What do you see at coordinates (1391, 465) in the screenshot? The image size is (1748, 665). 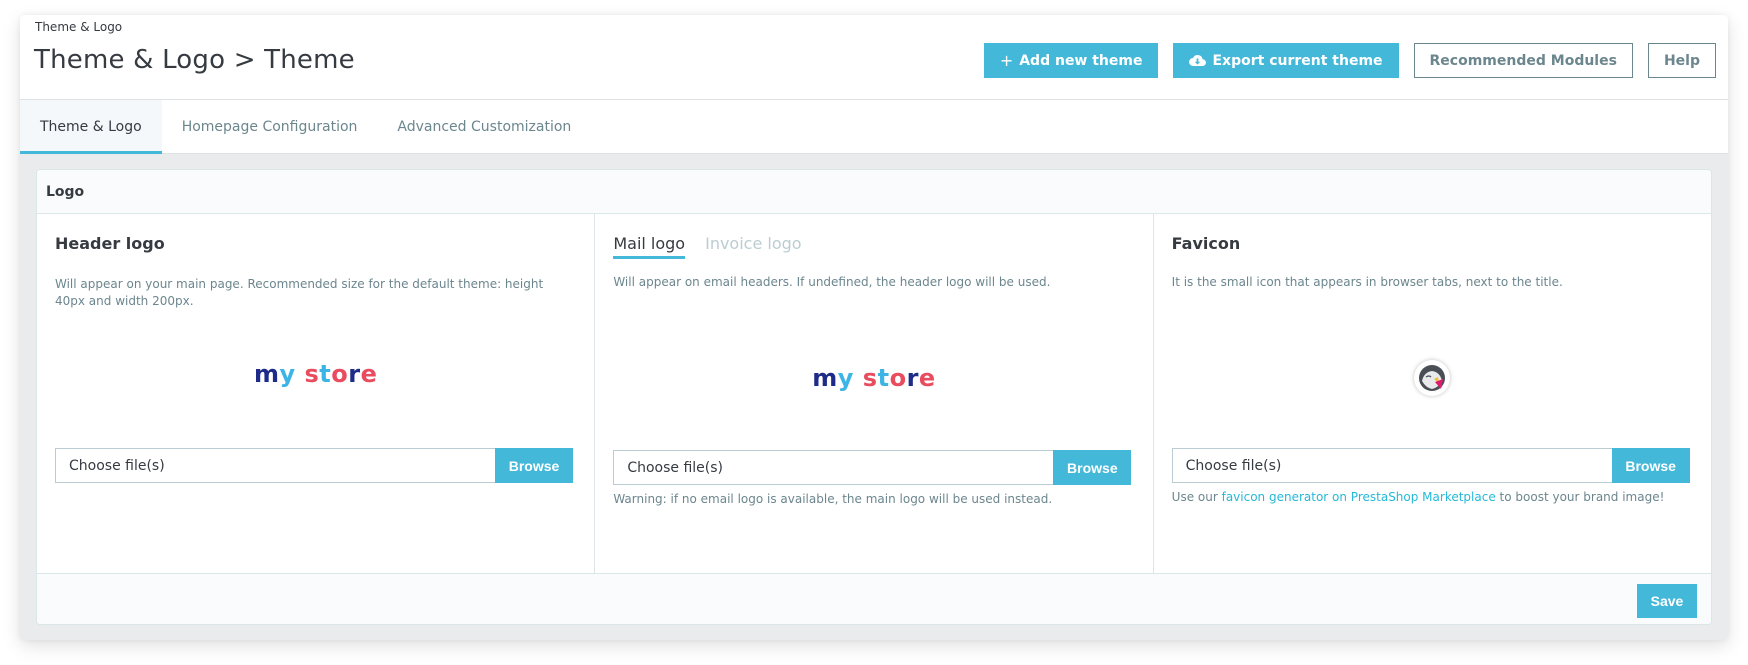 I see `favicon-file-field: Choose file(s)` at bounding box center [1391, 465].